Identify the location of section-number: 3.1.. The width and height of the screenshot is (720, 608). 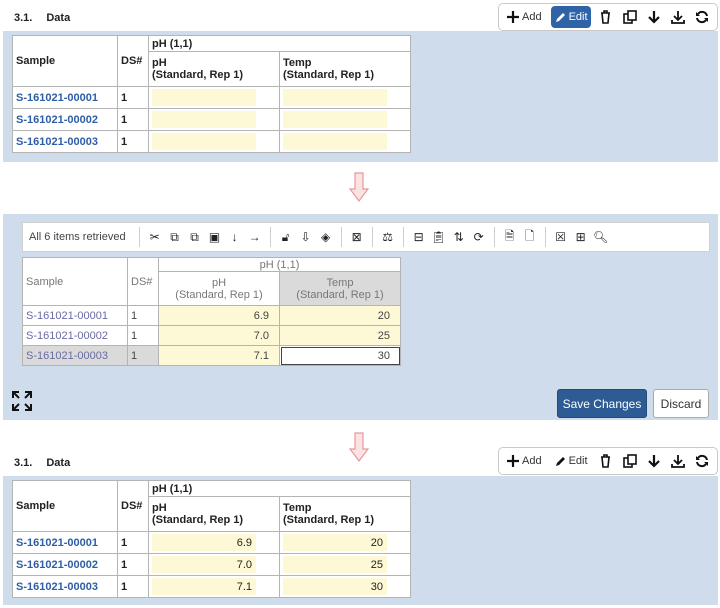
(23, 18).